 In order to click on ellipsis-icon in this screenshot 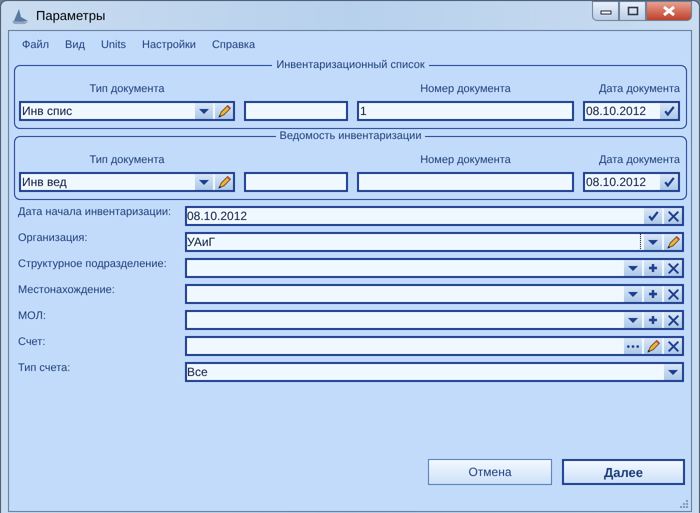, I will do `click(633, 346)`.